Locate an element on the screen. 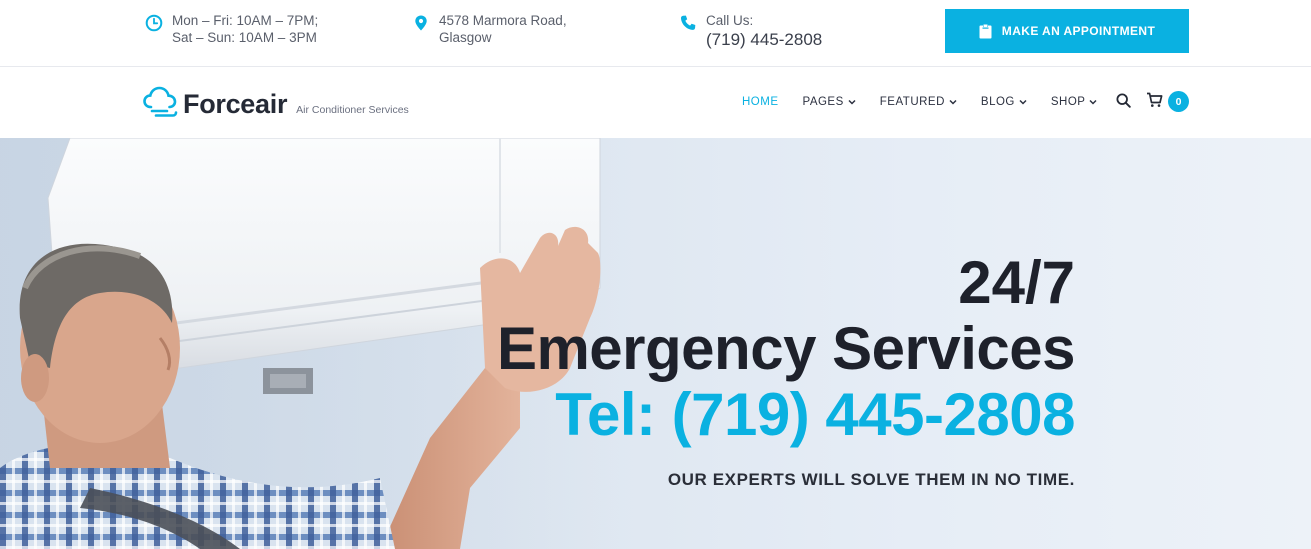 Image resolution: width=1311 pixels, height=549 pixels. nav-item-blog: BLOG is located at coordinates (1004, 102).